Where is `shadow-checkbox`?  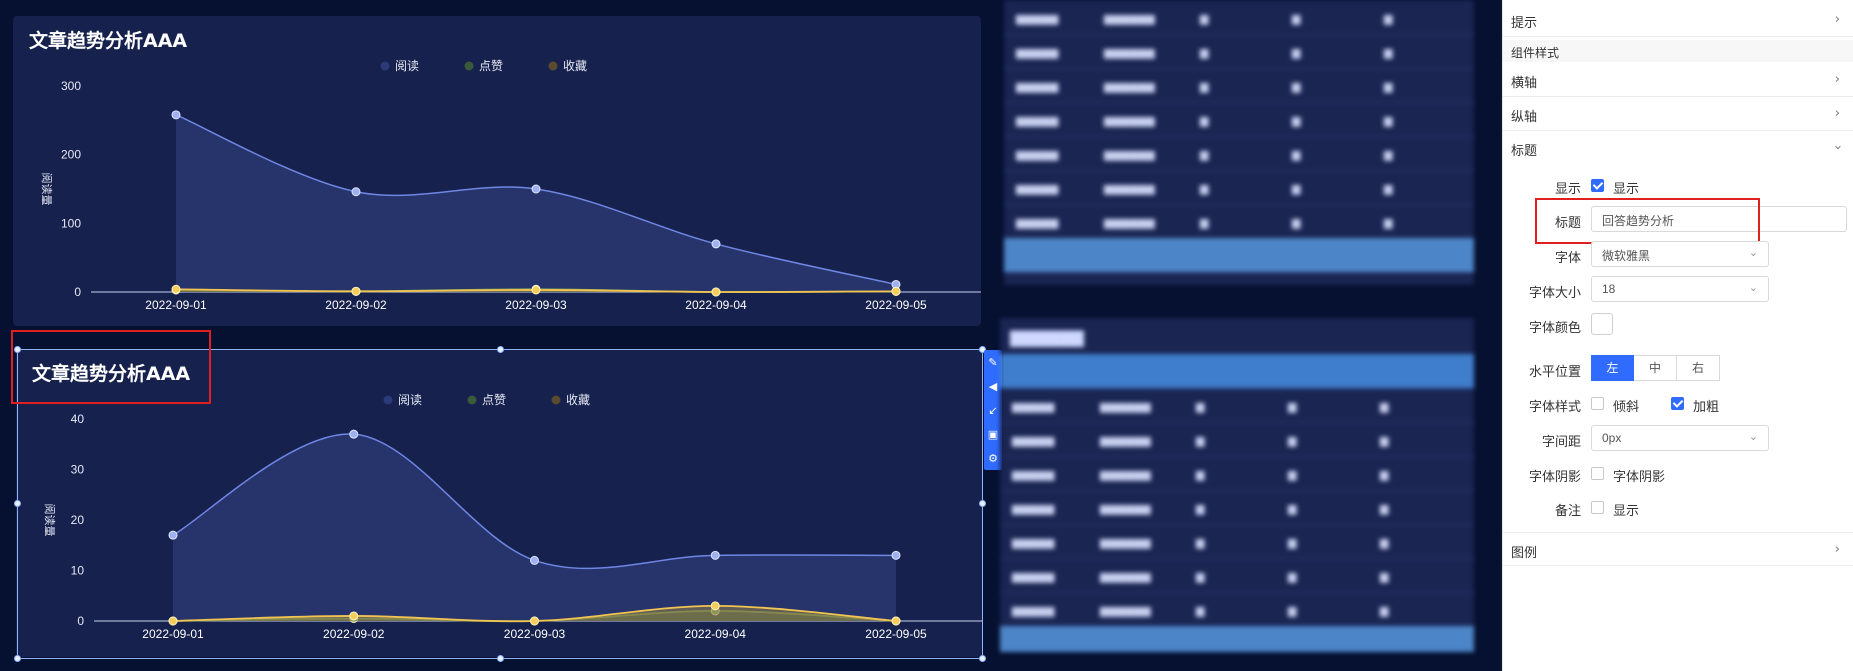 shadow-checkbox is located at coordinates (1597, 473).